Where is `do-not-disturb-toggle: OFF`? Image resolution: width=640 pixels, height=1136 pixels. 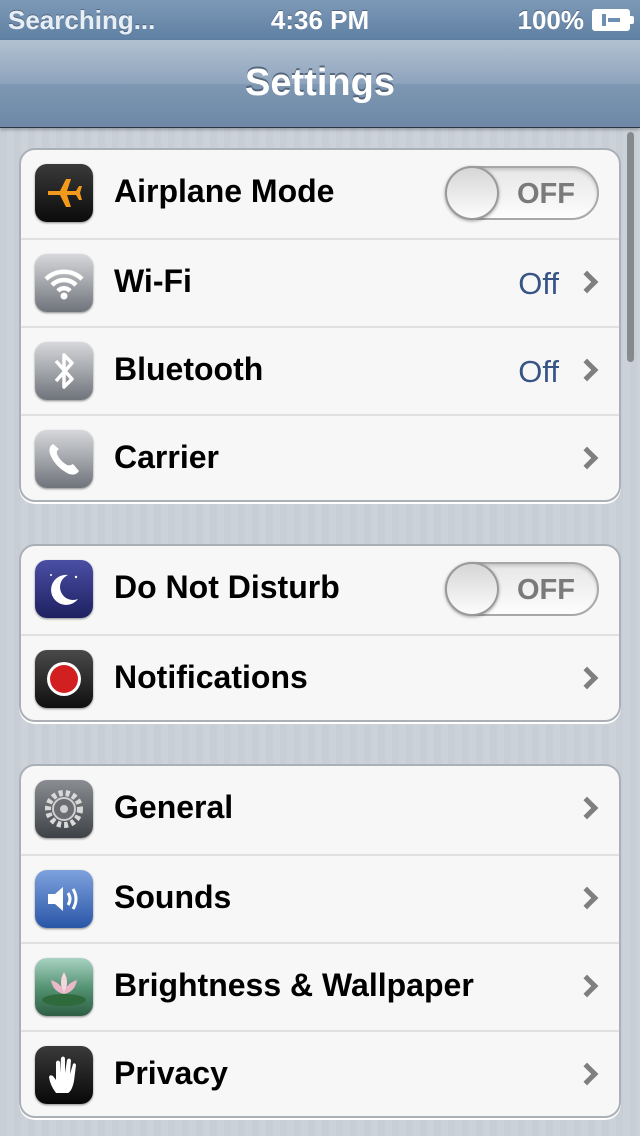 do-not-disturb-toggle: OFF is located at coordinates (522, 589).